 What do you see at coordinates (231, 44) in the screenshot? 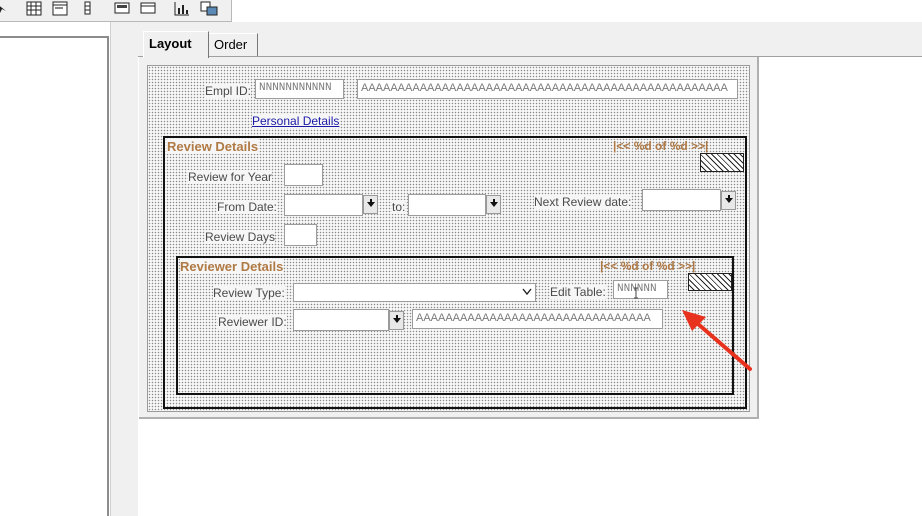
I see `tab-order-label: Order` at bounding box center [231, 44].